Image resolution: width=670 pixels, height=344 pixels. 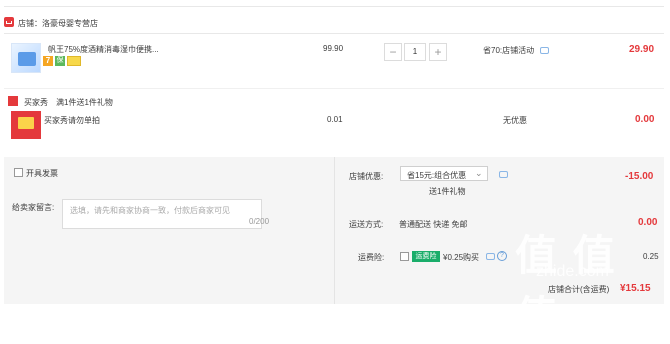 I want to click on message-count: 0/200, so click(x=259, y=221).